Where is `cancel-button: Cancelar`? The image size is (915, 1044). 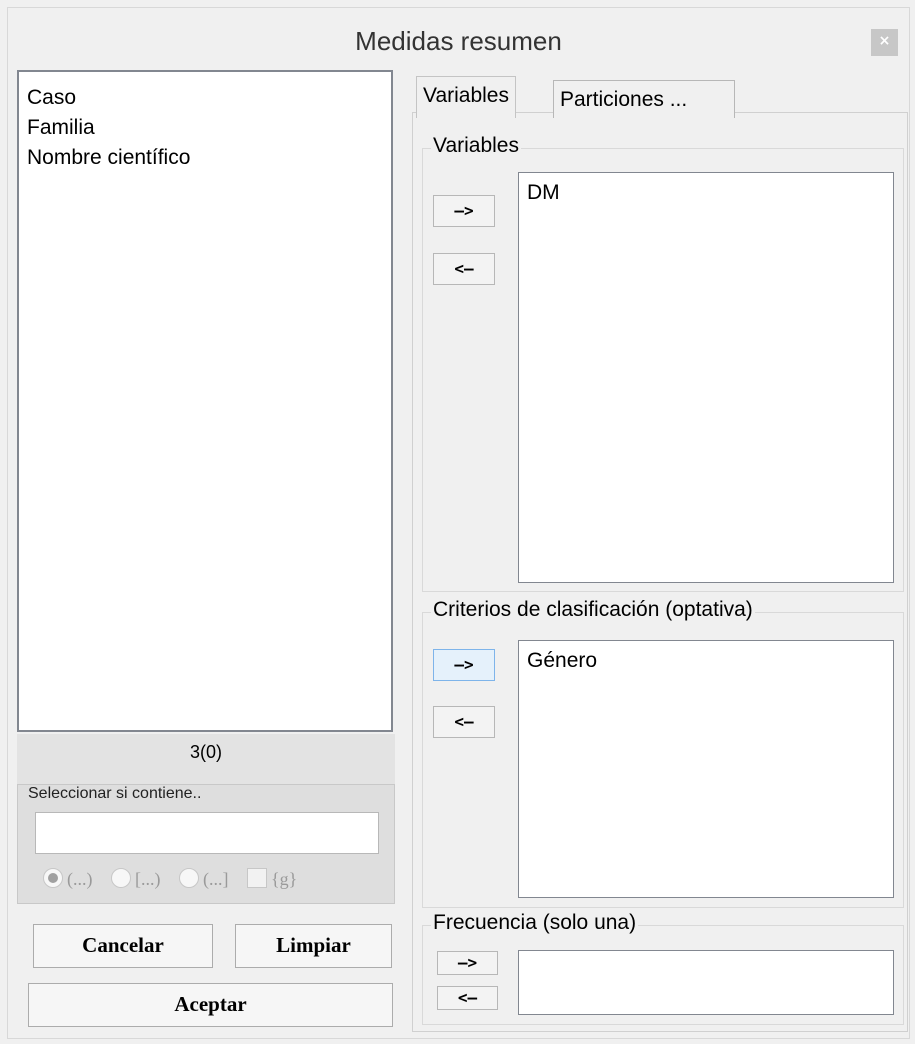 cancel-button: Cancelar is located at coordinates (123, 946).